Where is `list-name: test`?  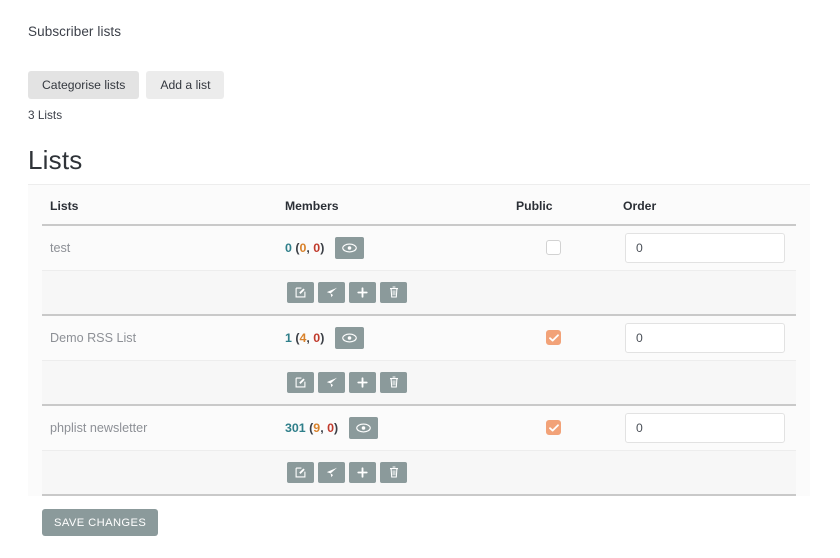 list-name: test is located at coordinates (163, 248).